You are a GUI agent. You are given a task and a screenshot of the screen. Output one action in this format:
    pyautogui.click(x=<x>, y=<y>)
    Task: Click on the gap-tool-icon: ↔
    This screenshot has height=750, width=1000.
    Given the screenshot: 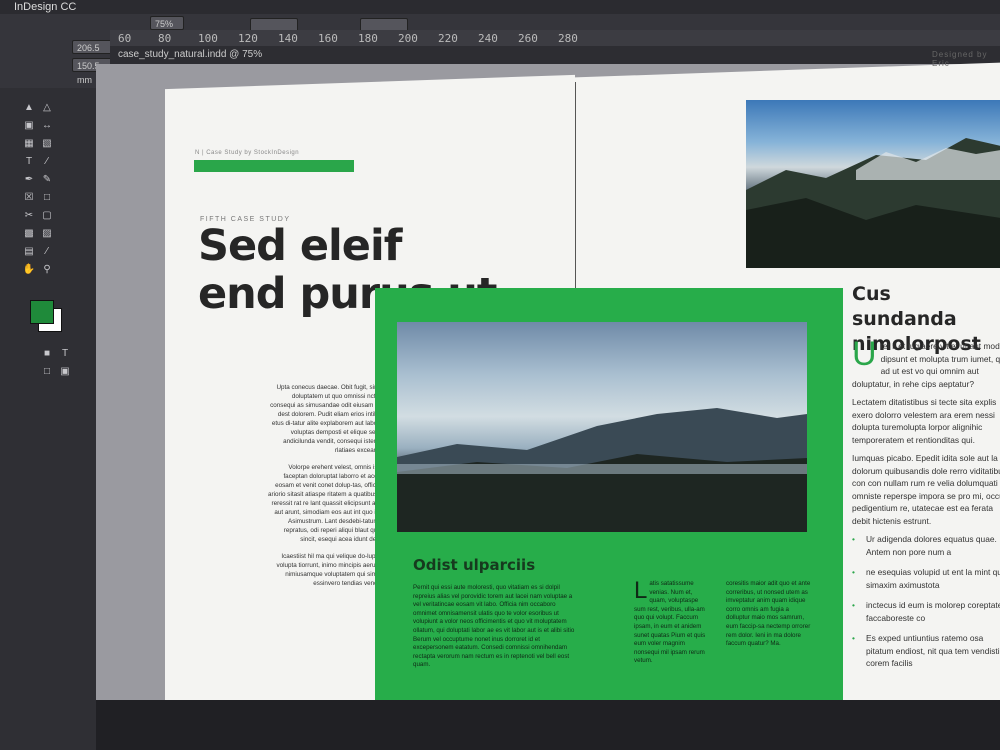 What is the action you would take?
    pyautogui.click(x=47, y=126)
    